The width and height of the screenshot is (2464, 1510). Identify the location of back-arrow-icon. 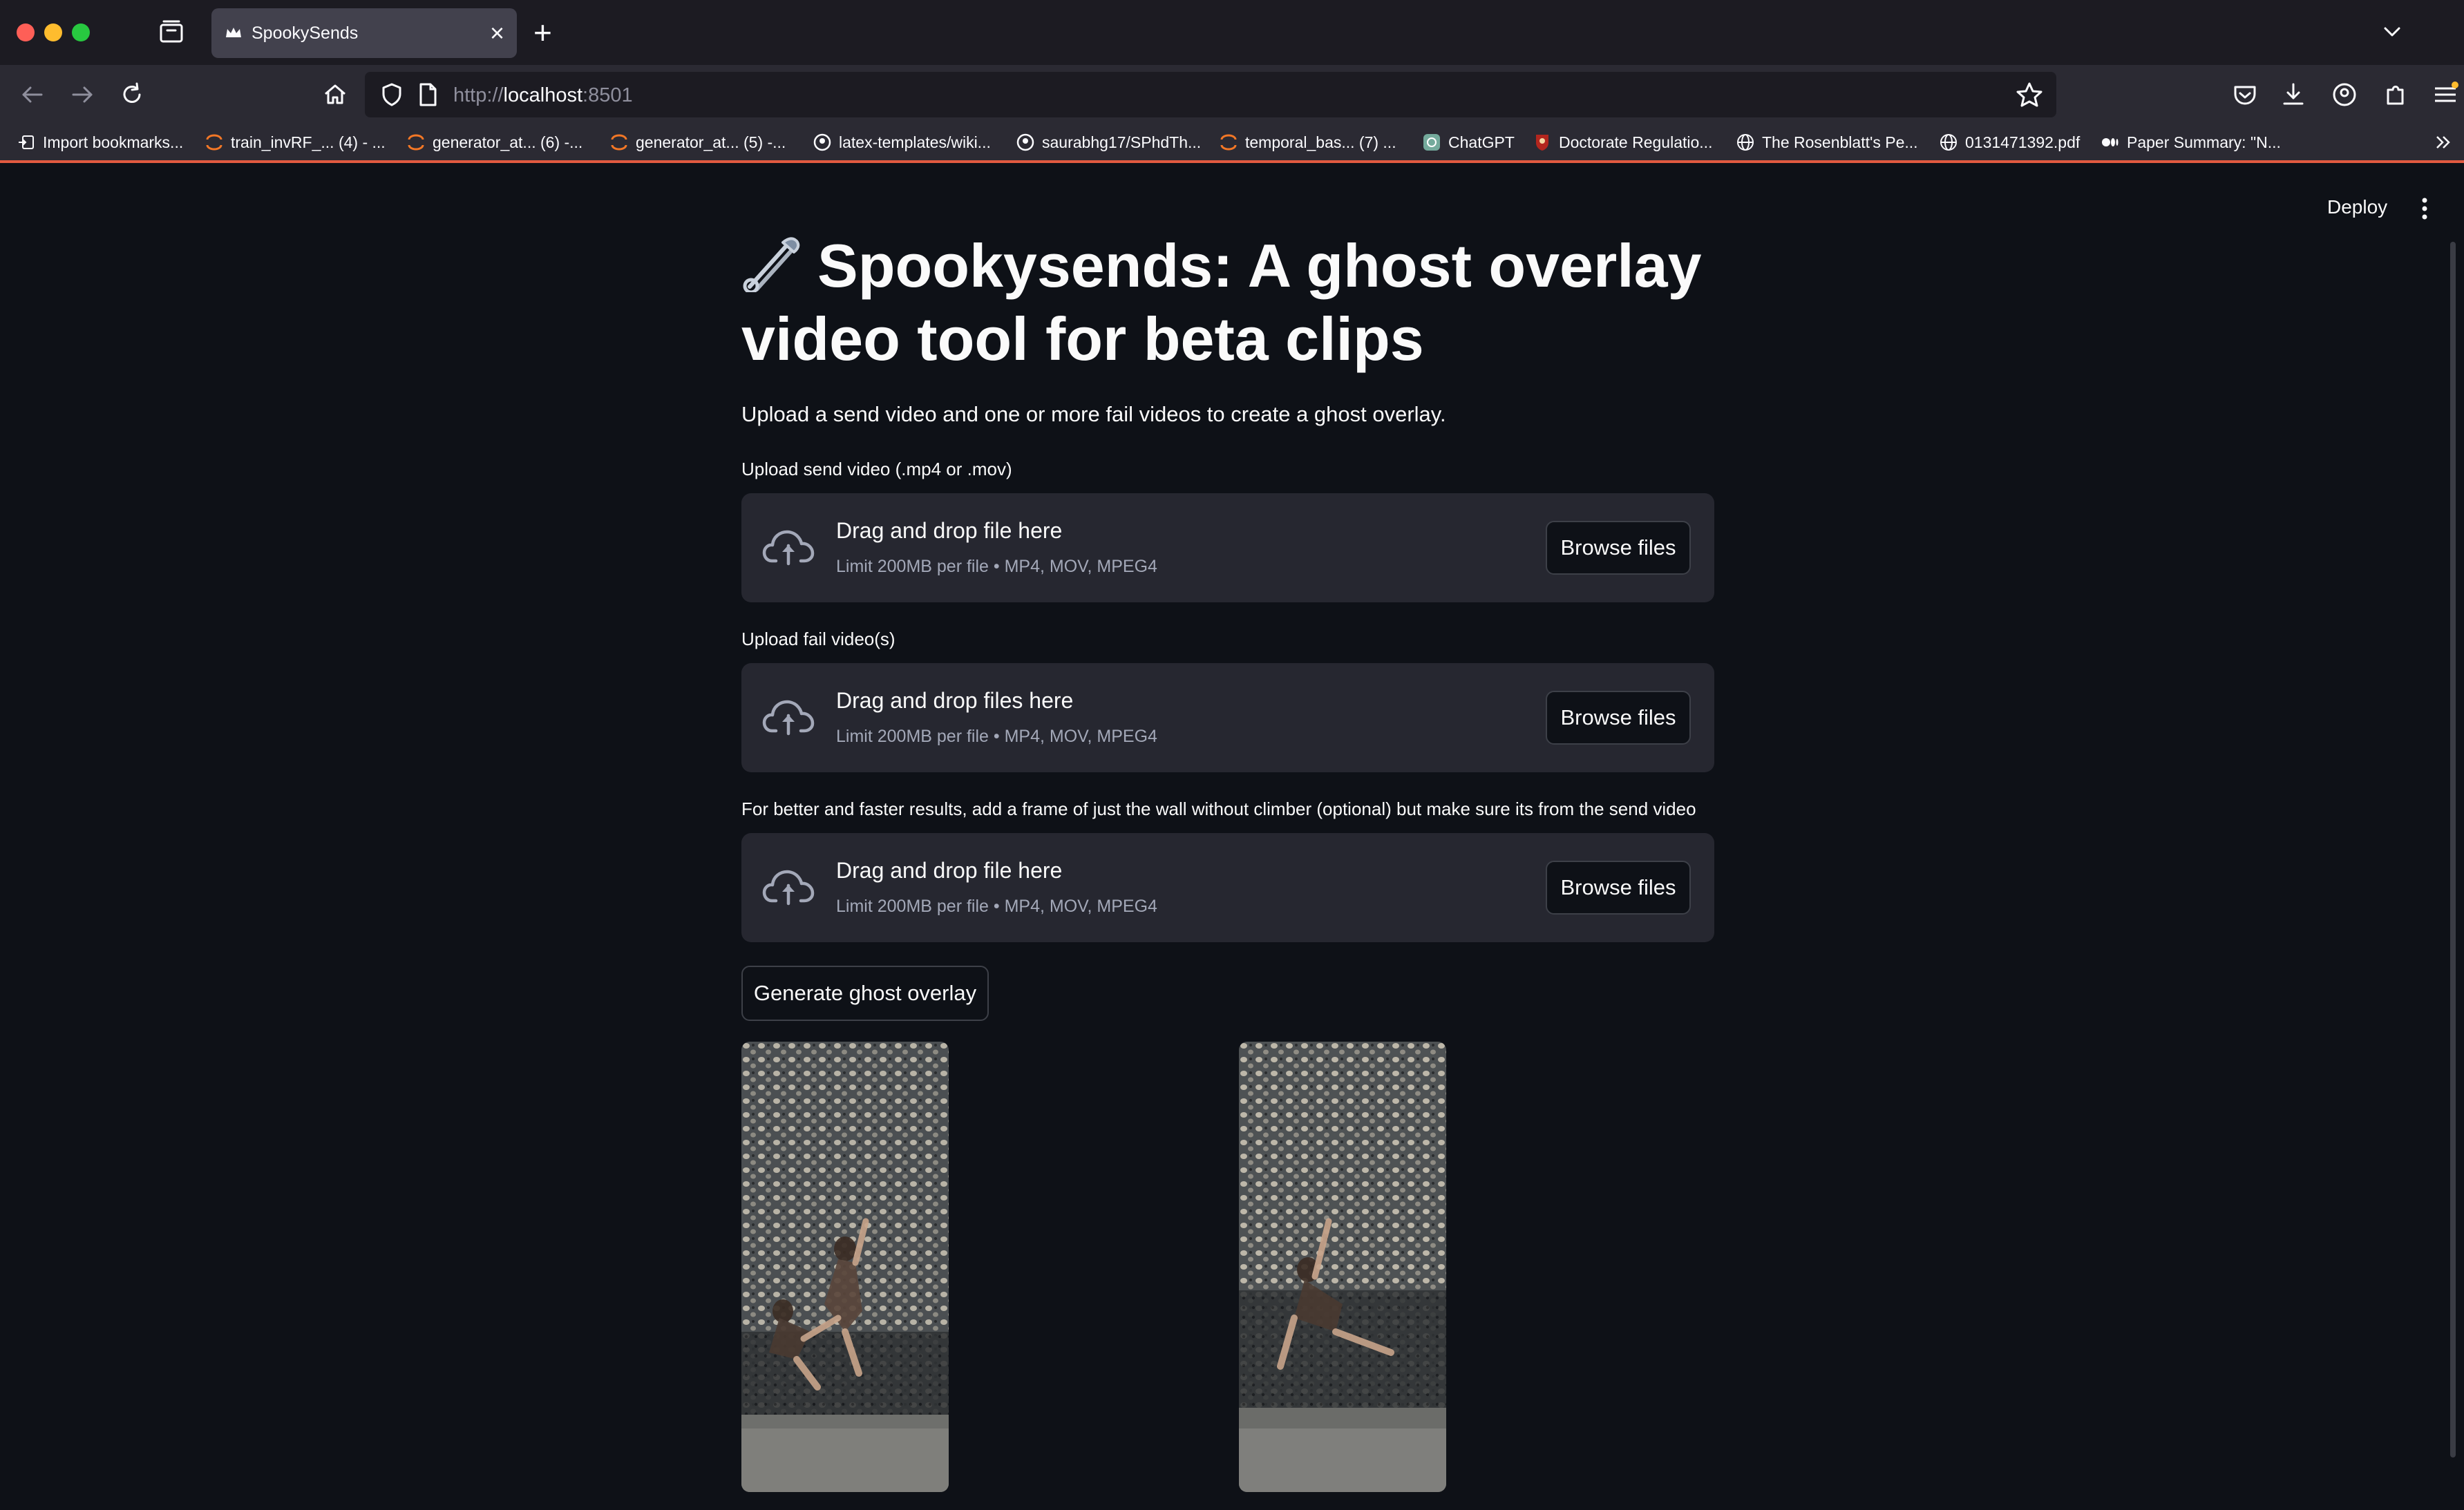
(32, 95).